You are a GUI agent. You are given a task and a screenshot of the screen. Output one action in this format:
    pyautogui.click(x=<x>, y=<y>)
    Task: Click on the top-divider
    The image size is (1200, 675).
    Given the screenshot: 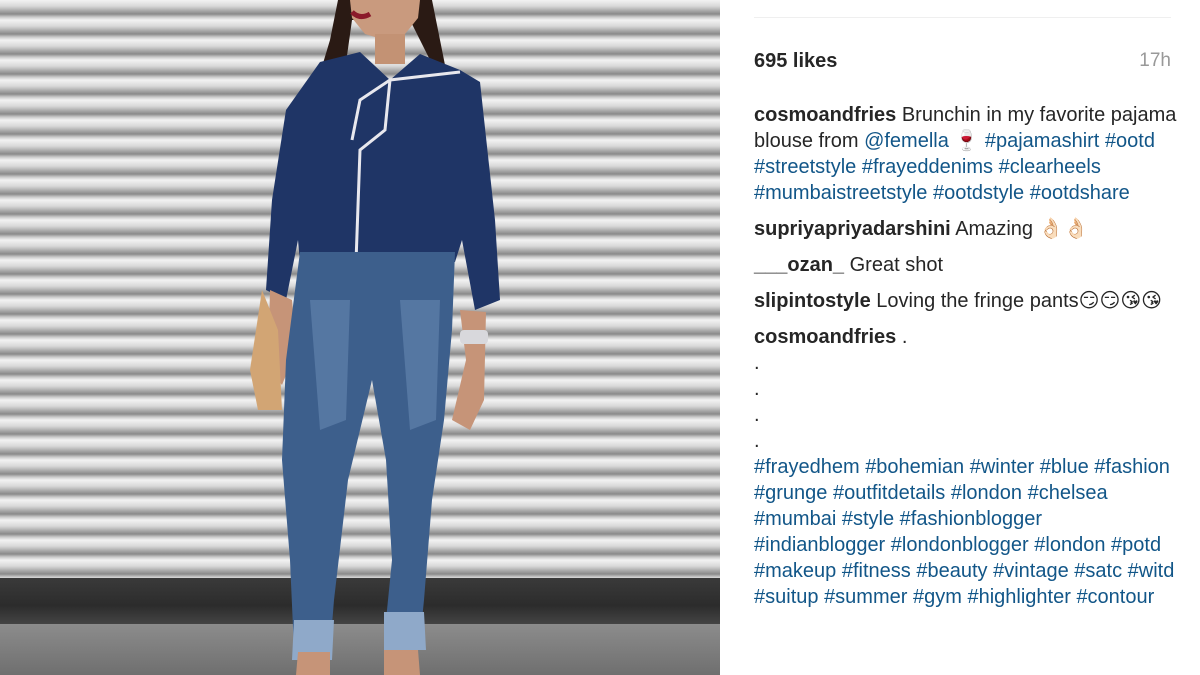 What is the action you would take?
    pyautogui.click(x=962, y=17)
    